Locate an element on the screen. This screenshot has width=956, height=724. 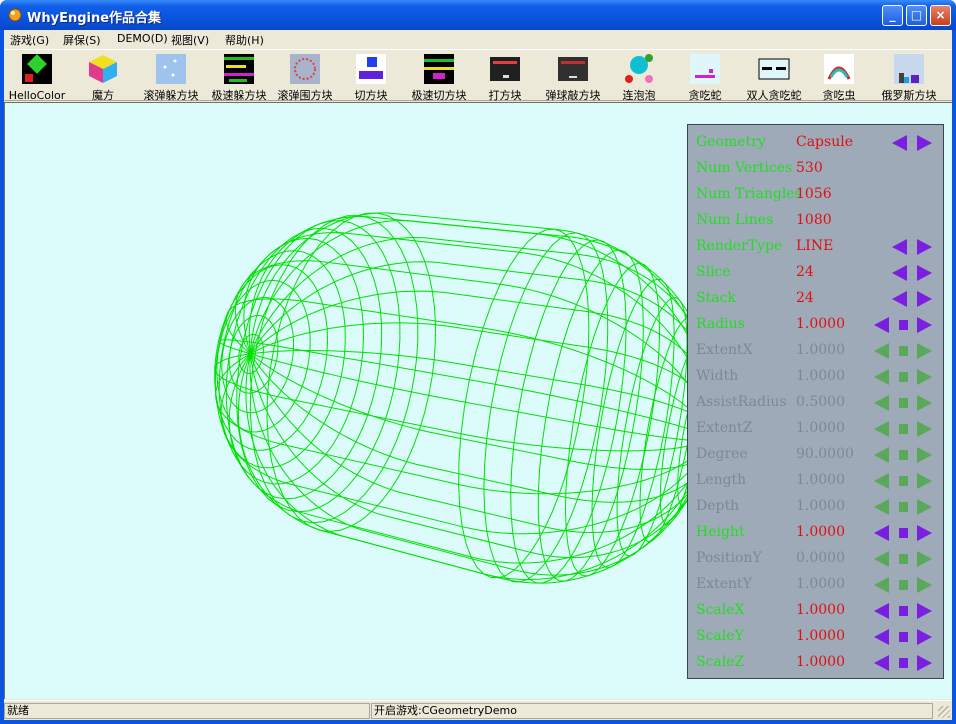
toolbar-button-9: 弹球敲方块 is located at coordinates (573, 77).